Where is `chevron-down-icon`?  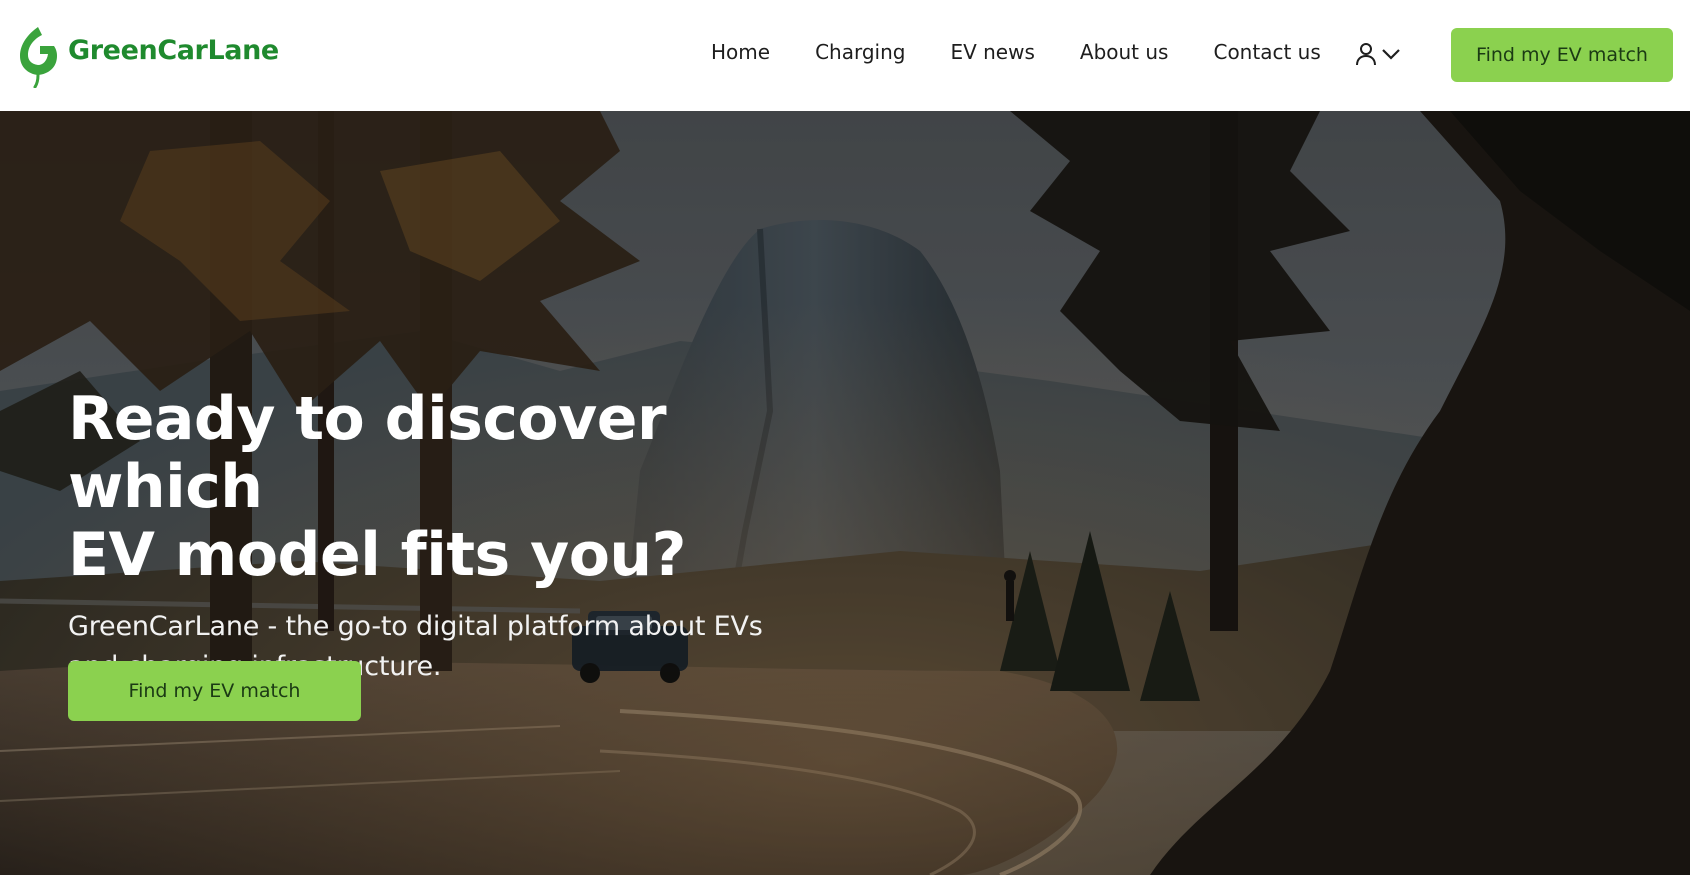 chevron-down-icon is located at coordinates (1391, 54).